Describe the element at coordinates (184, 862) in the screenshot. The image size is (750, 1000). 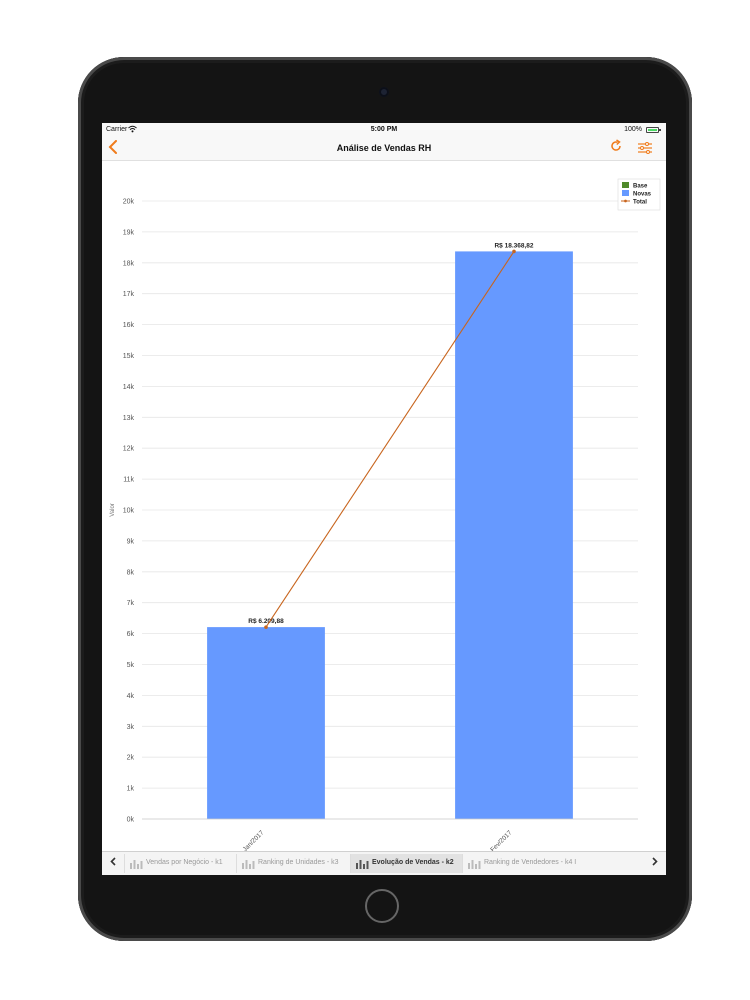
I see `tab-label: Vendas por Negócio - k1` at that location.